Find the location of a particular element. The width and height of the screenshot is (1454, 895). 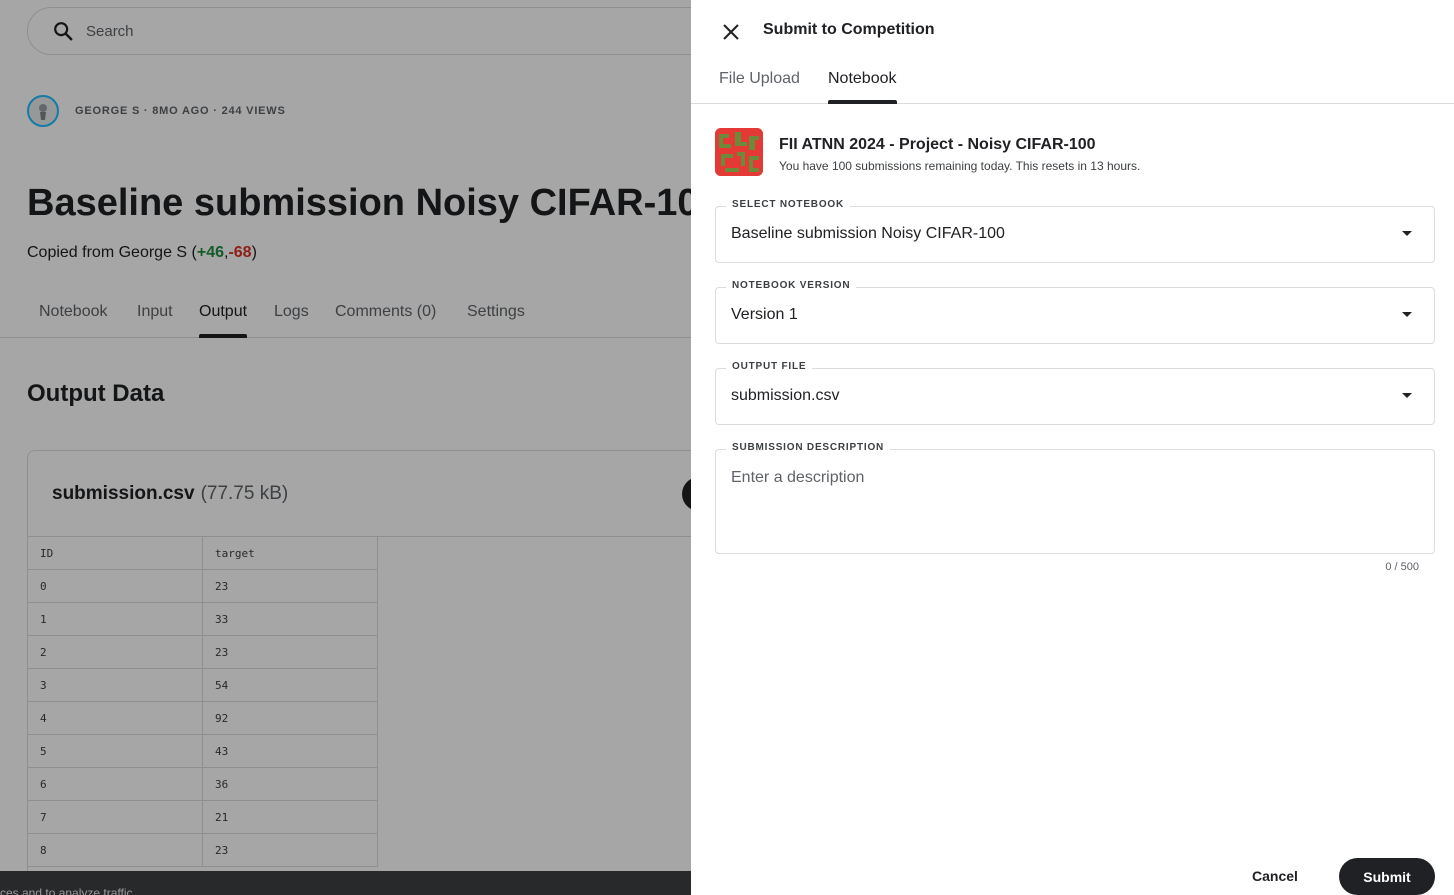

drawer-title: Submit to Competition is located at coordinates (849, 29).